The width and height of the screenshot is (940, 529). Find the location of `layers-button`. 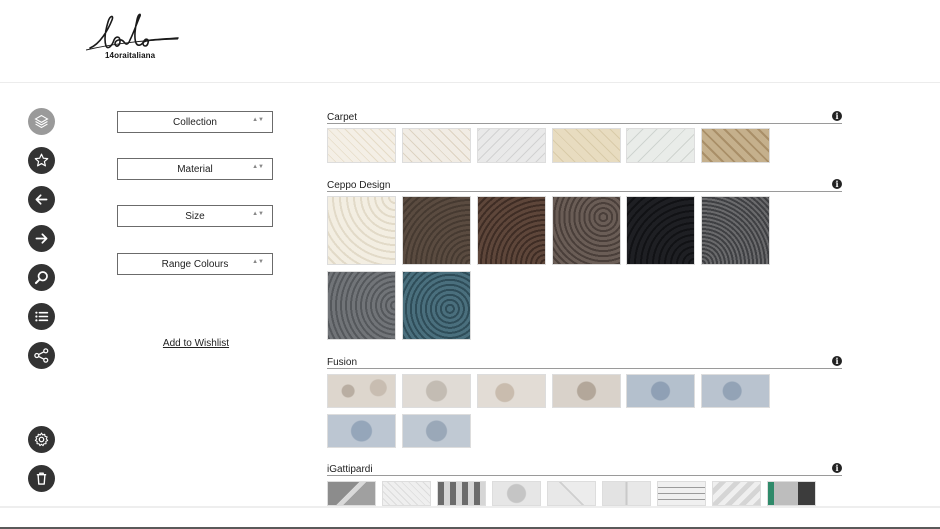

layers-button is located at coordinates (41, 121).